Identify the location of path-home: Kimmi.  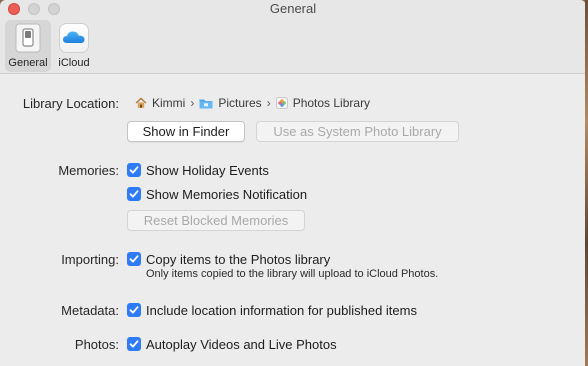
(160, 103).